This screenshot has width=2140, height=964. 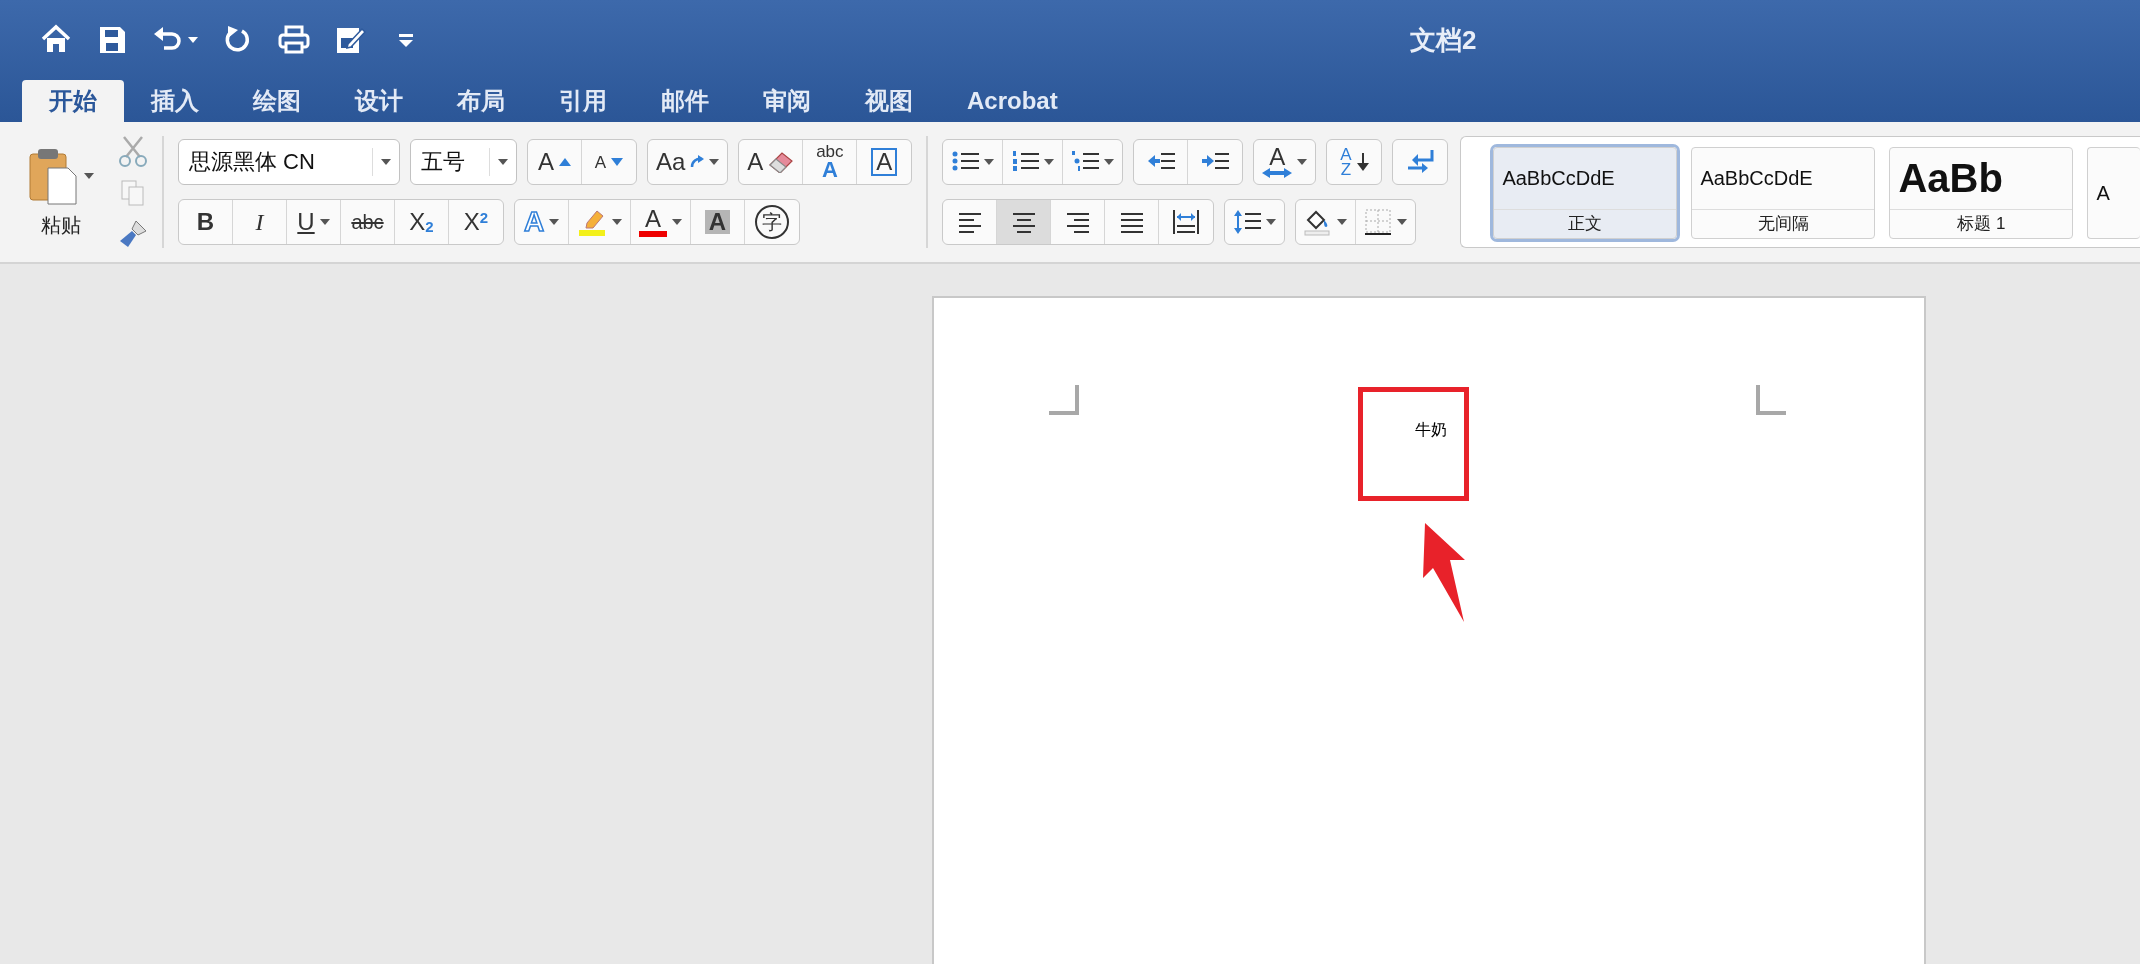 I want to click on sort-button: A Z, so click(x=1354, y=162).